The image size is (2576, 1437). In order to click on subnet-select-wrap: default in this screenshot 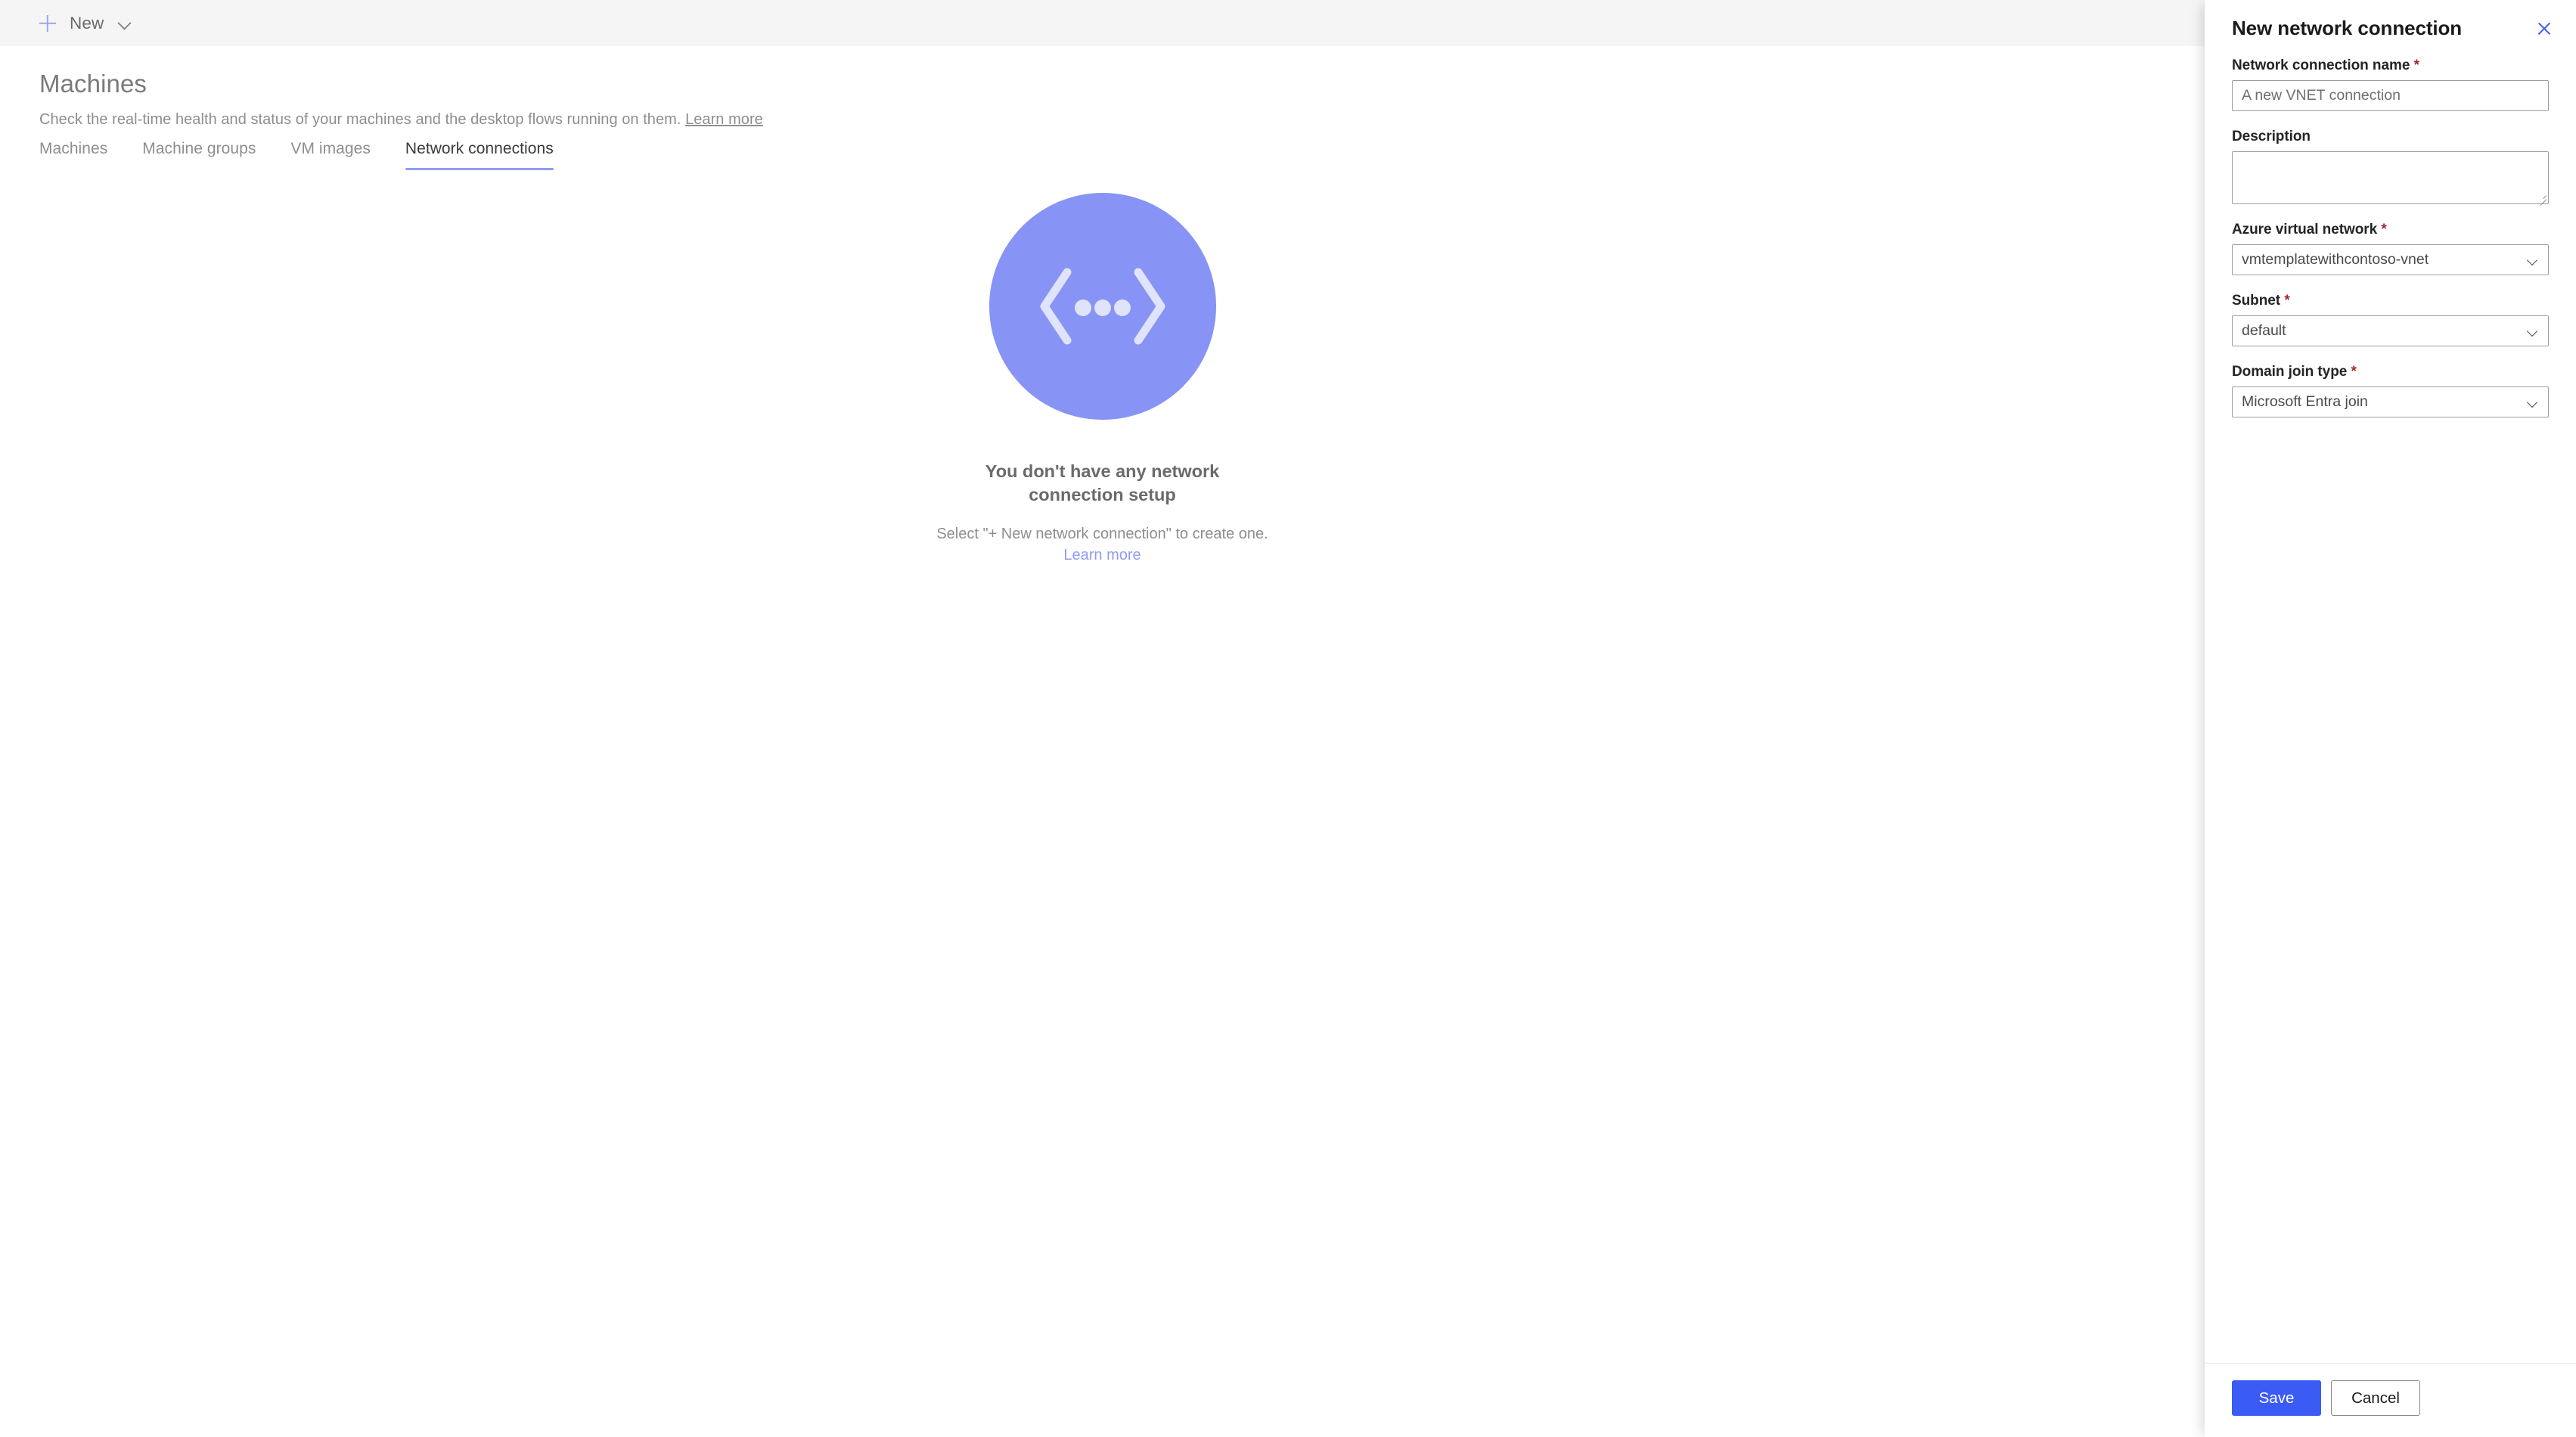, I will do `click(2390, 330)`.